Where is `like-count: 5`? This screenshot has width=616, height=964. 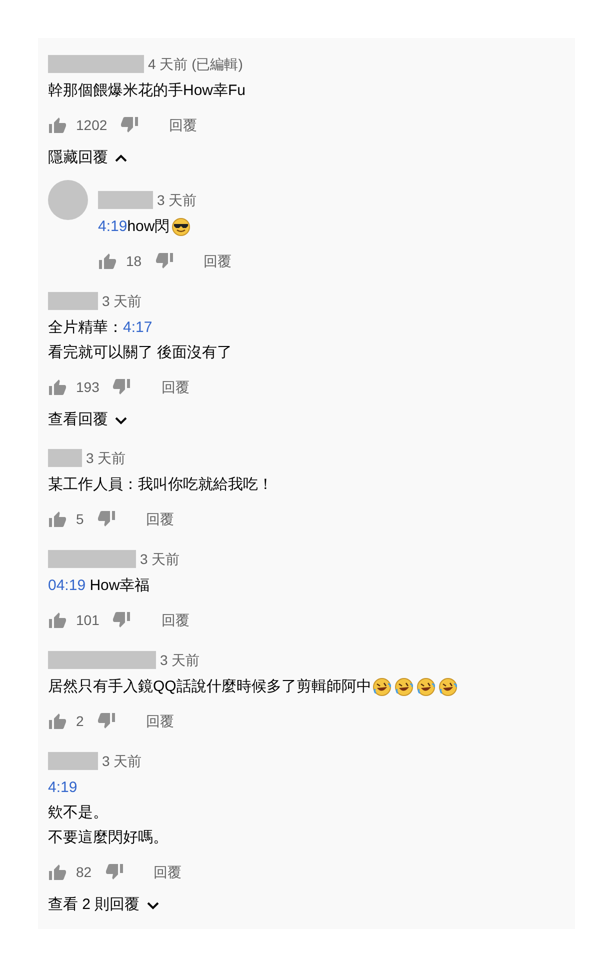 like-count: 5 is located at coordinates (80, 519).